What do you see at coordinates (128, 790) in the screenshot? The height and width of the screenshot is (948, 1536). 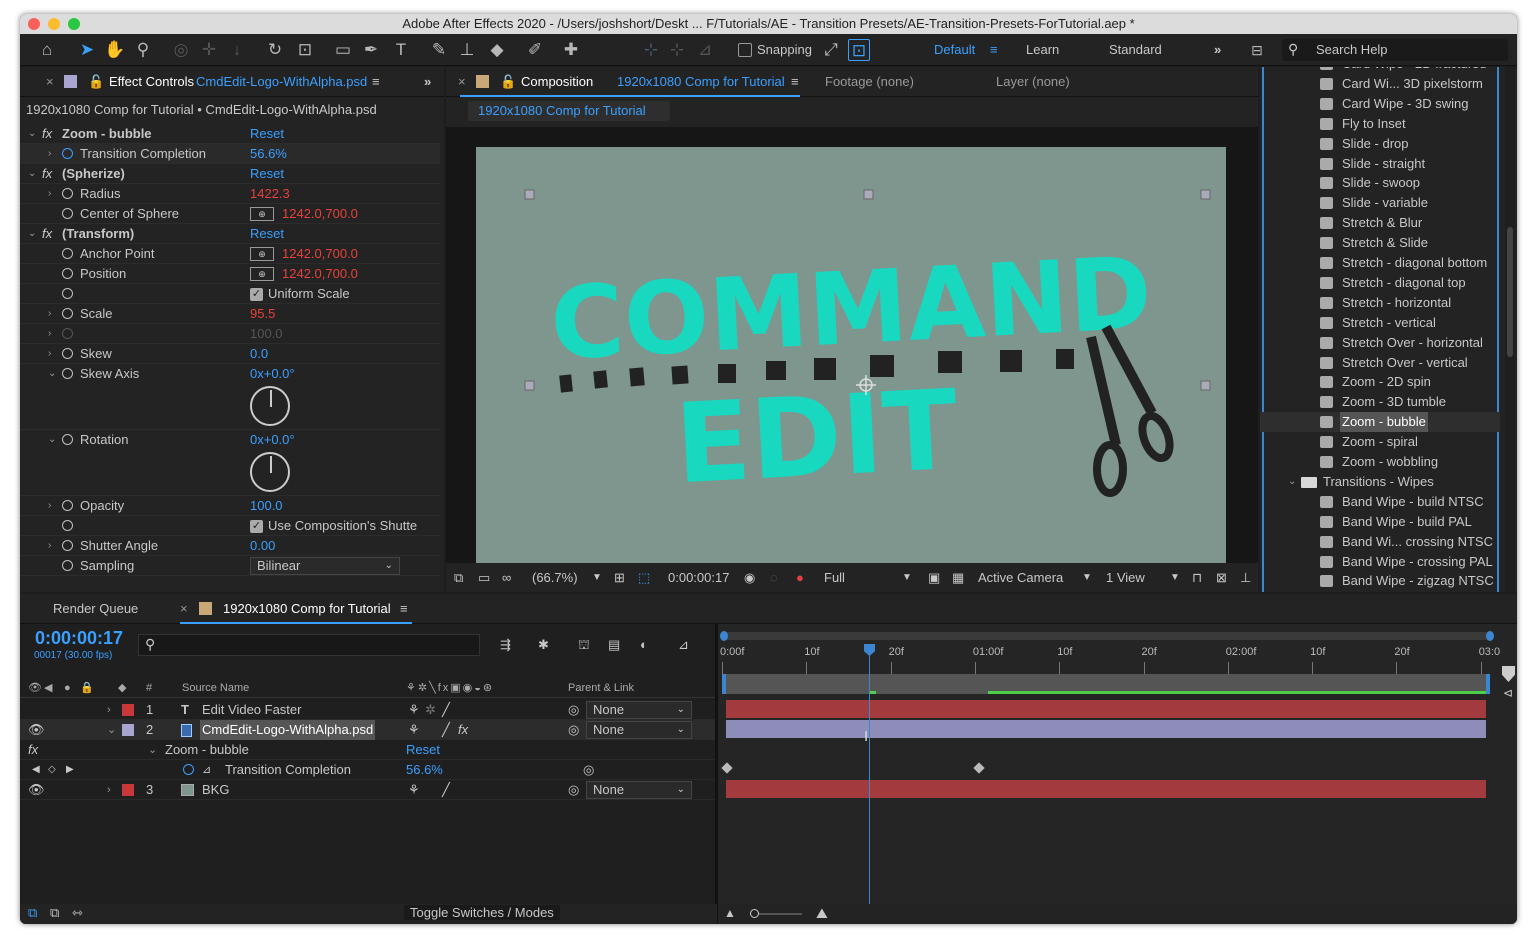 I see `label-color-icon` at bounding box center [128, 790].